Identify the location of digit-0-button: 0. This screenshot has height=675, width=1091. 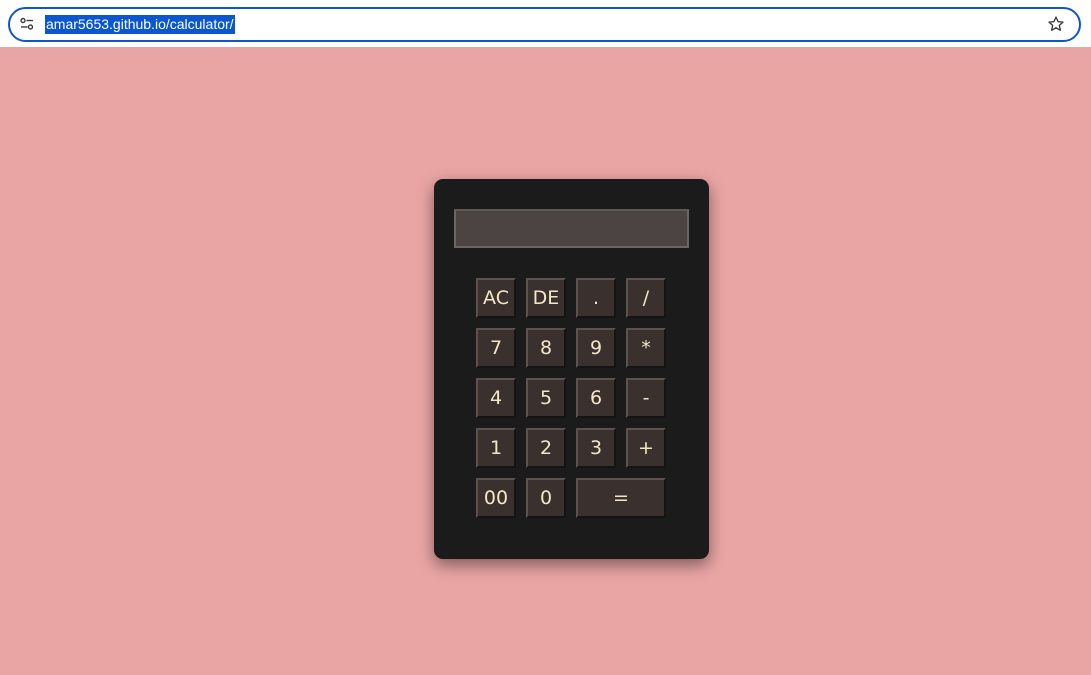
(546, 498).